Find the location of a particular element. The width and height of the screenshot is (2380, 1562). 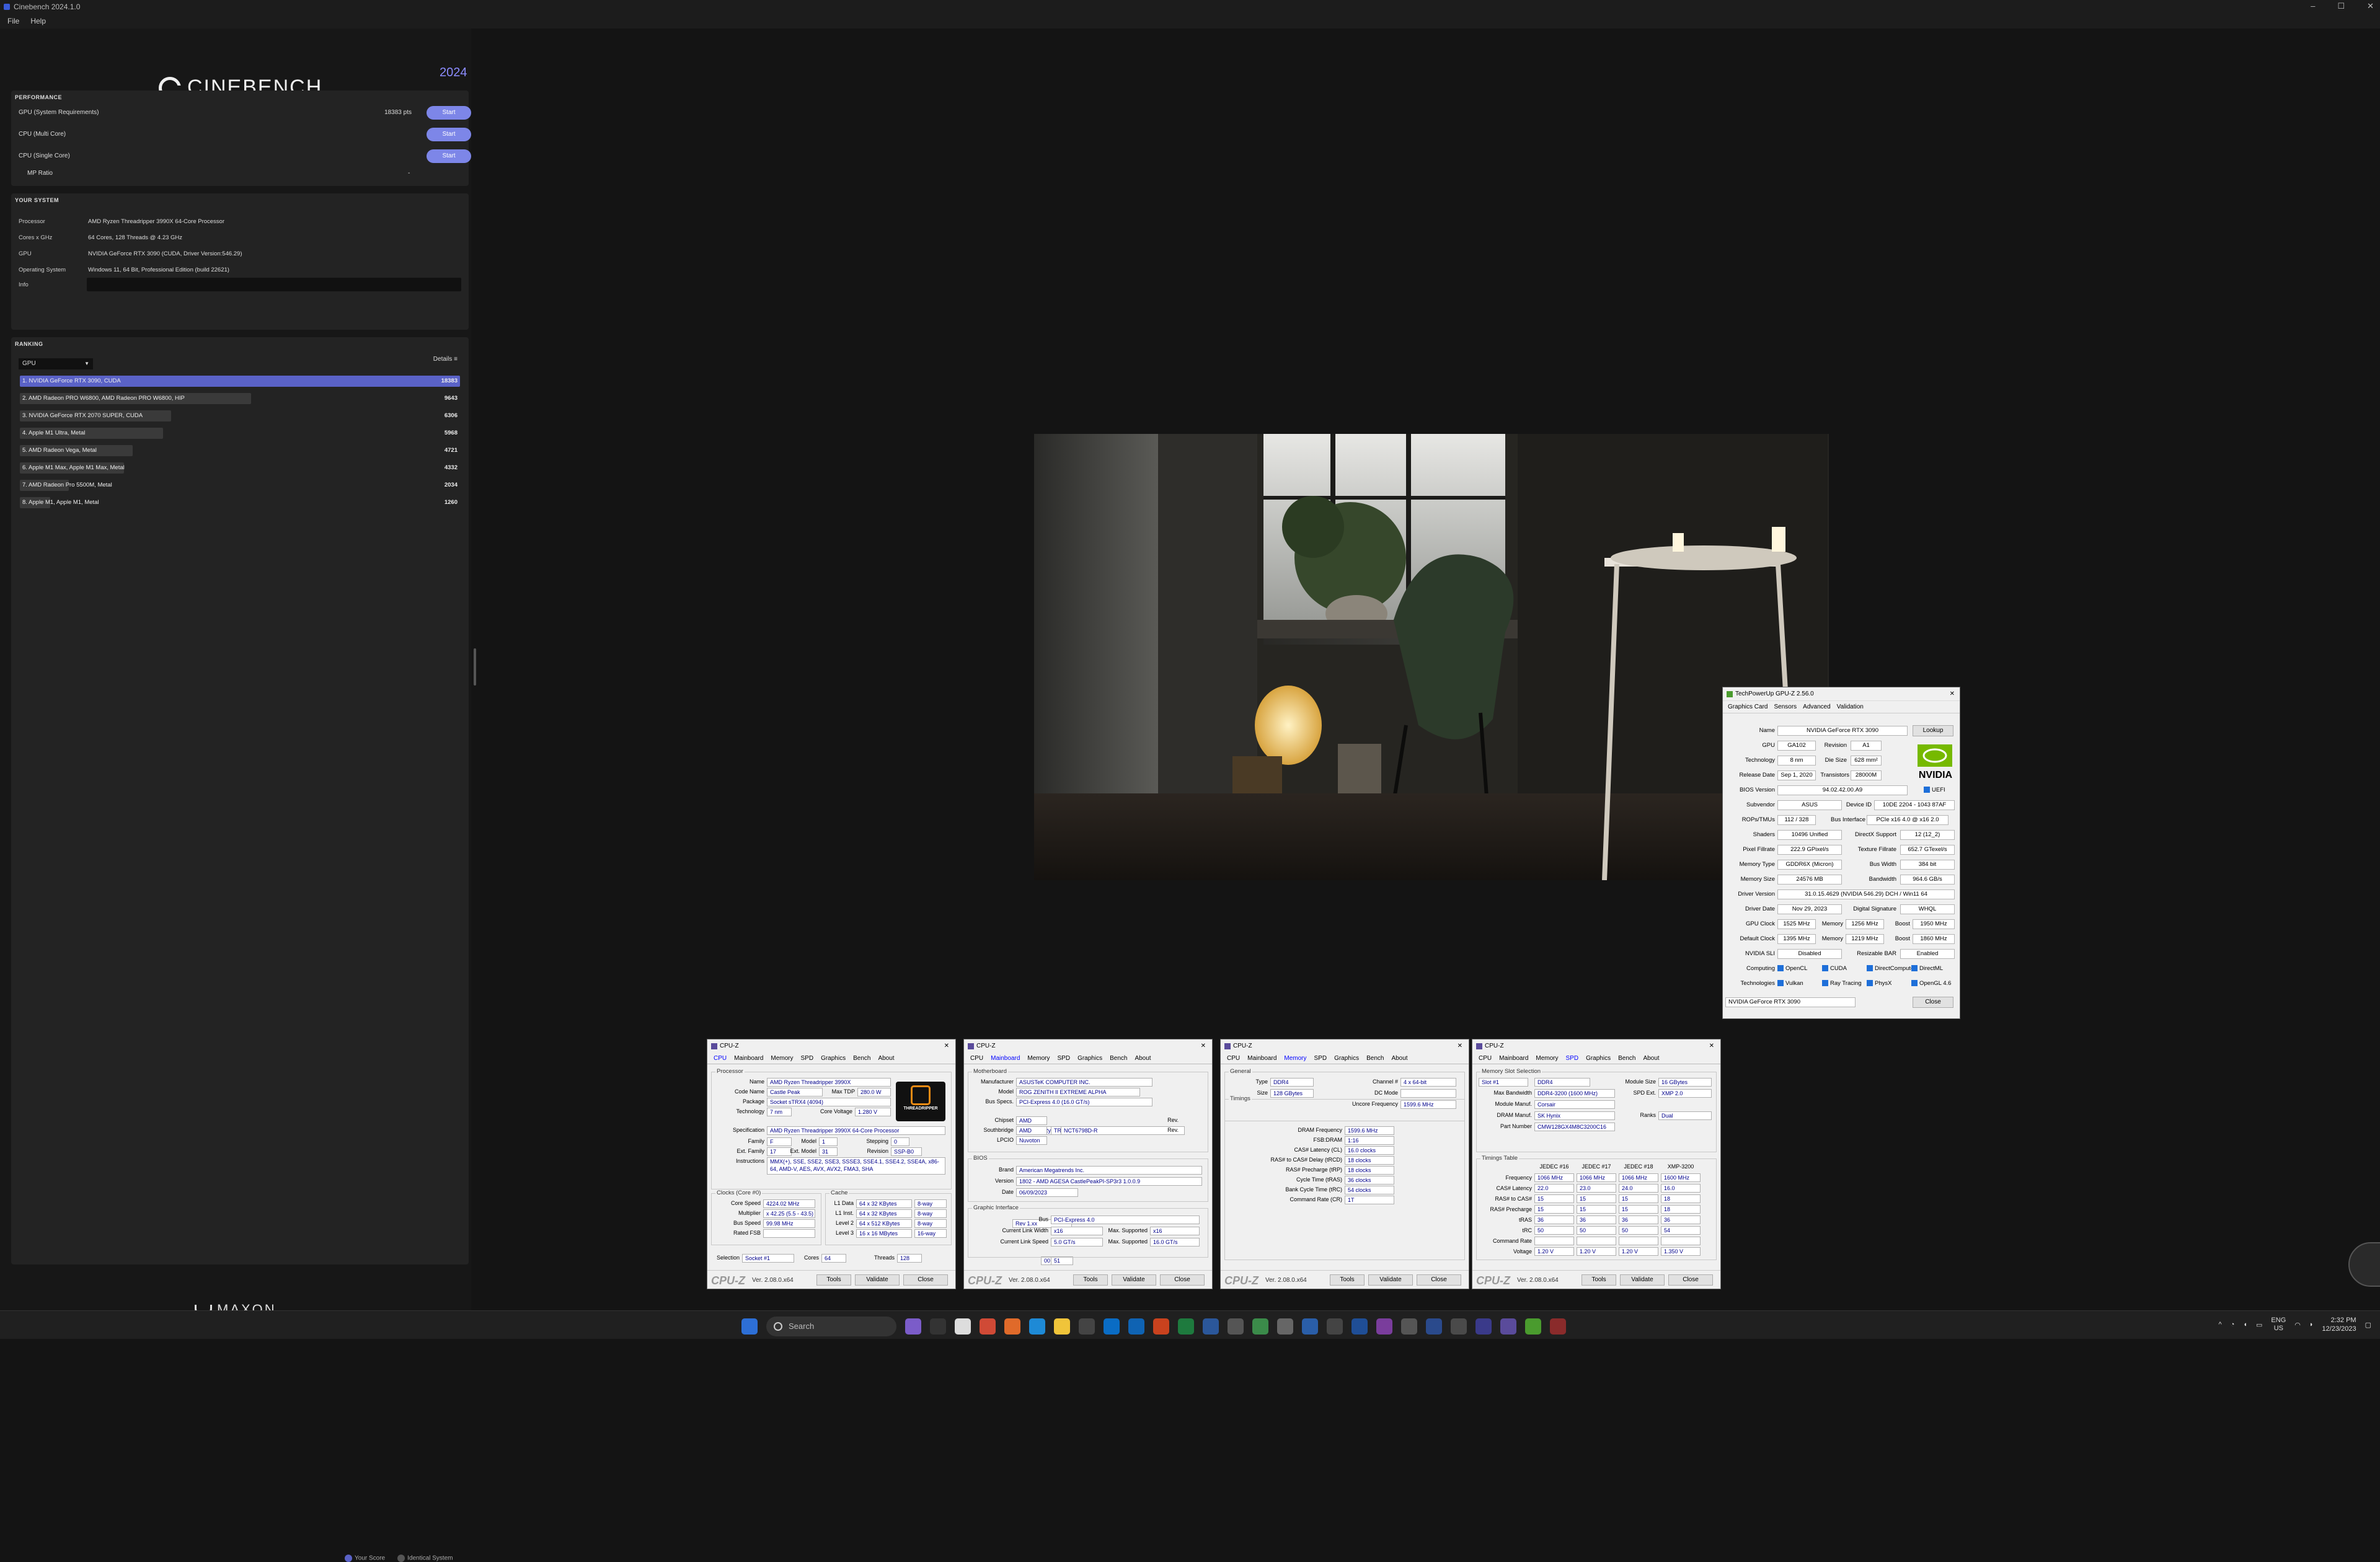

details-button: Details ≡ is located at coordinates (446, 359).